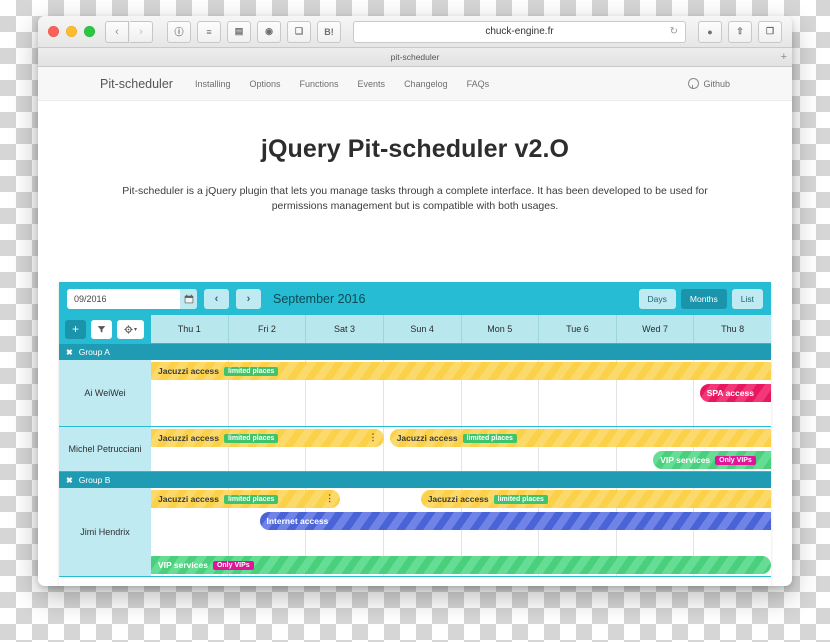  I want to click on person-track: Jacuzzi access limited places SPA access, so click(461, 393).